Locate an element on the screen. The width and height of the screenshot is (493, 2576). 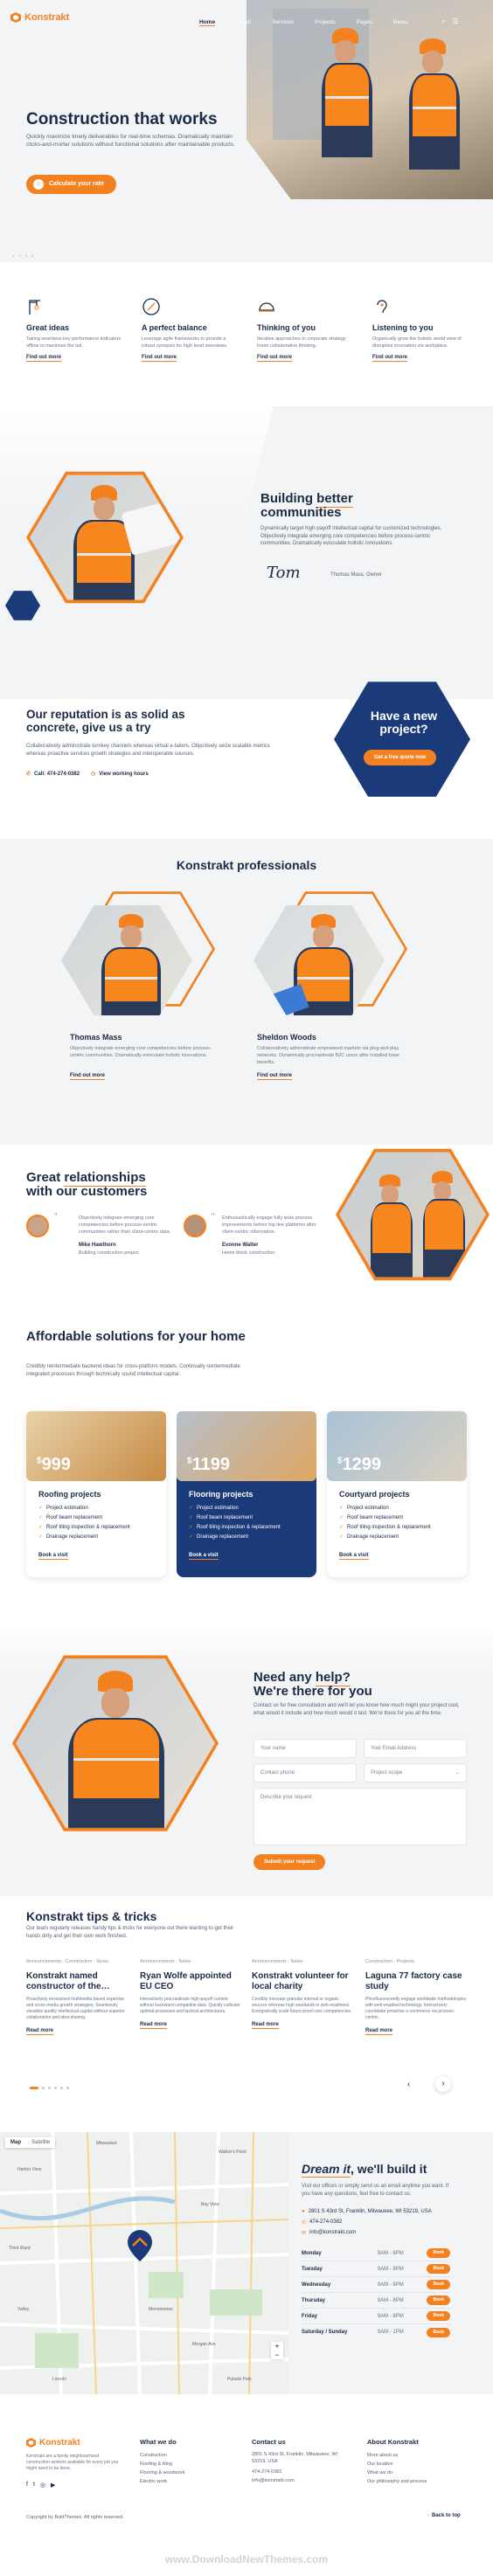
back-to-top-link: ↑ Back to top is located at coordinates (444, 2515).